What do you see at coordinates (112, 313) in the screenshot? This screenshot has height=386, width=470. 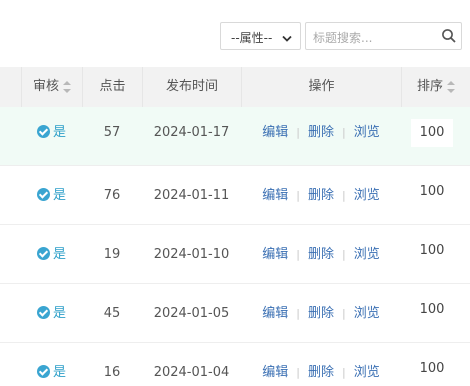 I see `clicks-cell: 45` at bounding box center [112, 313].